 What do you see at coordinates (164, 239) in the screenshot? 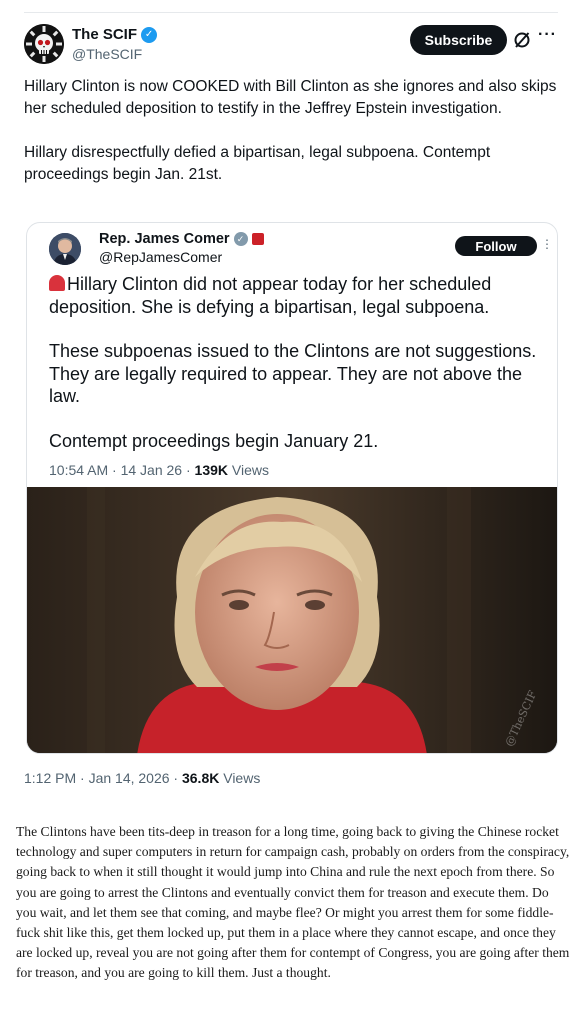
I see `quoted-display-name: Rep. James Comer` at bounding box center [164, 239].